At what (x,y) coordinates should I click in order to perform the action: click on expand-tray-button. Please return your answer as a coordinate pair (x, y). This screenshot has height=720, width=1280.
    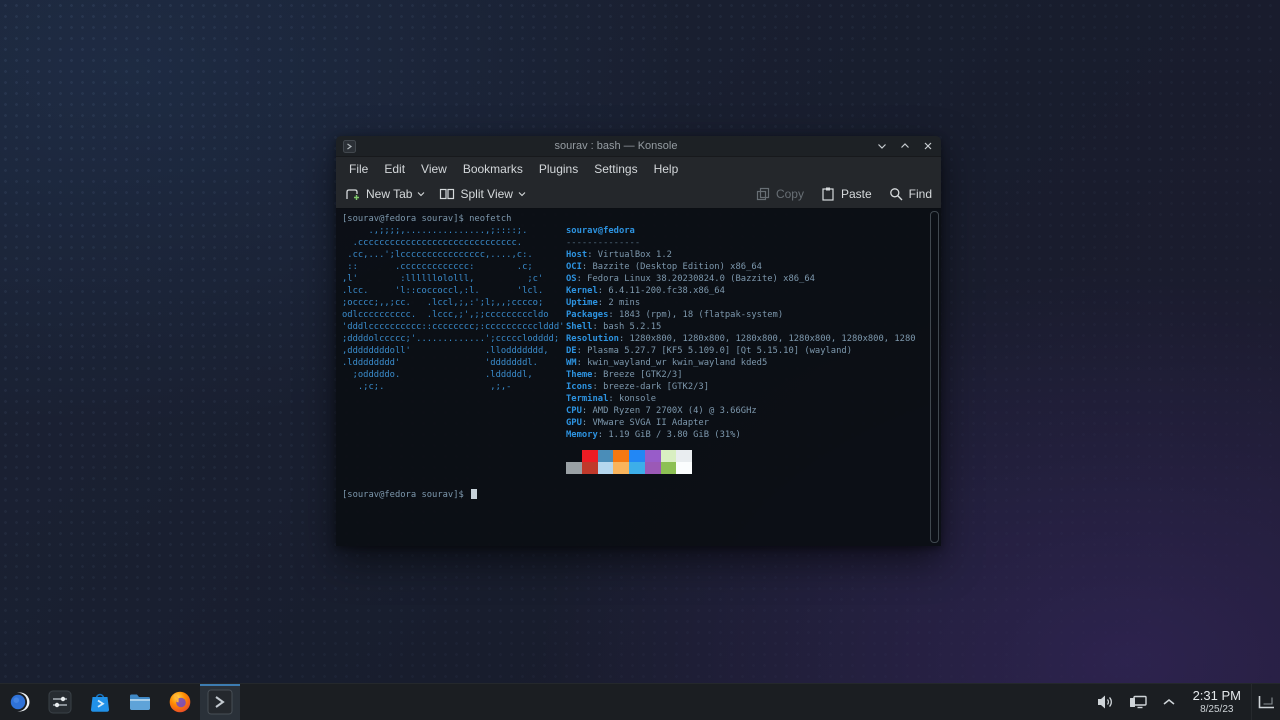
    Looking at the image, I should click on (1169, 702).